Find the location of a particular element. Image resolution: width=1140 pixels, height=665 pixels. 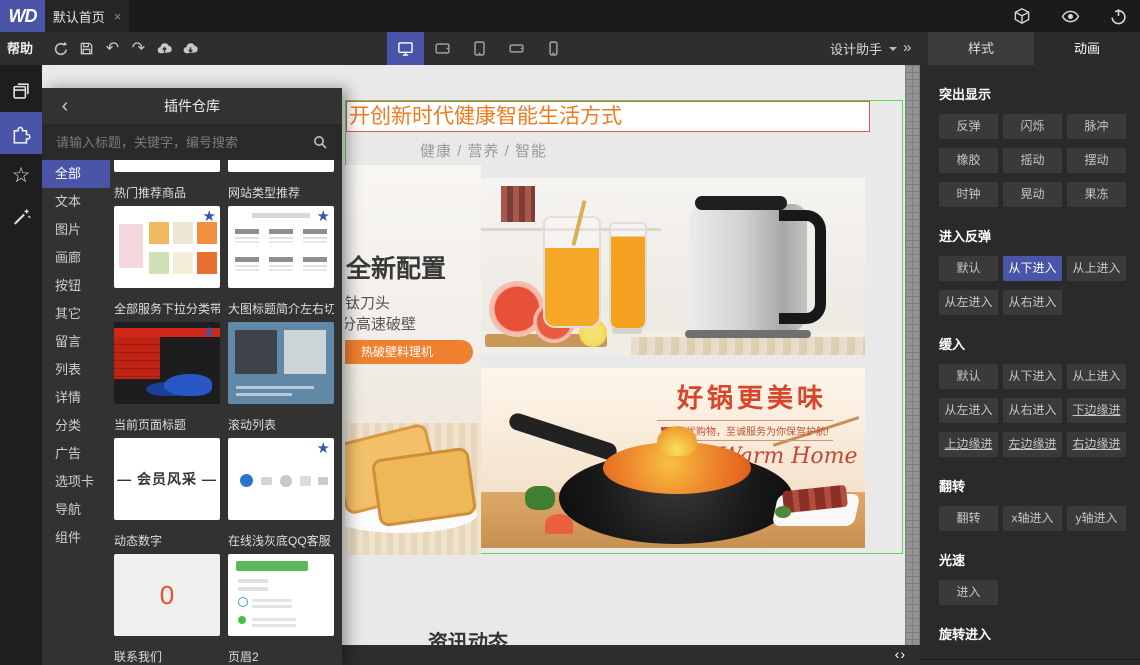

animation-button: 闪烁 is located at coordinates (1032, 126).